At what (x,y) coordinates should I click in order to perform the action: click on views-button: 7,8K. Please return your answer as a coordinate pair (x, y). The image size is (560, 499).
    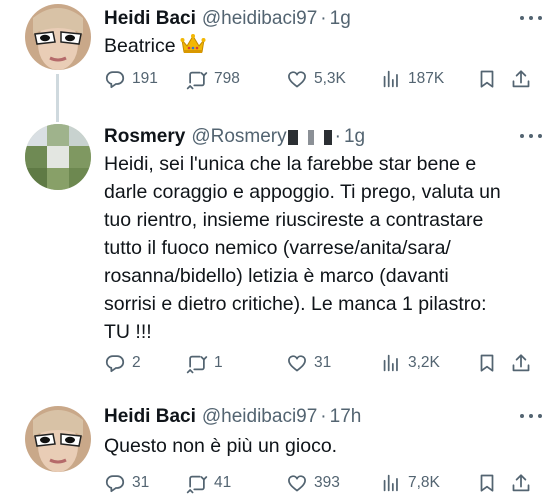
    Looking at the image, I should click on (410, 483).